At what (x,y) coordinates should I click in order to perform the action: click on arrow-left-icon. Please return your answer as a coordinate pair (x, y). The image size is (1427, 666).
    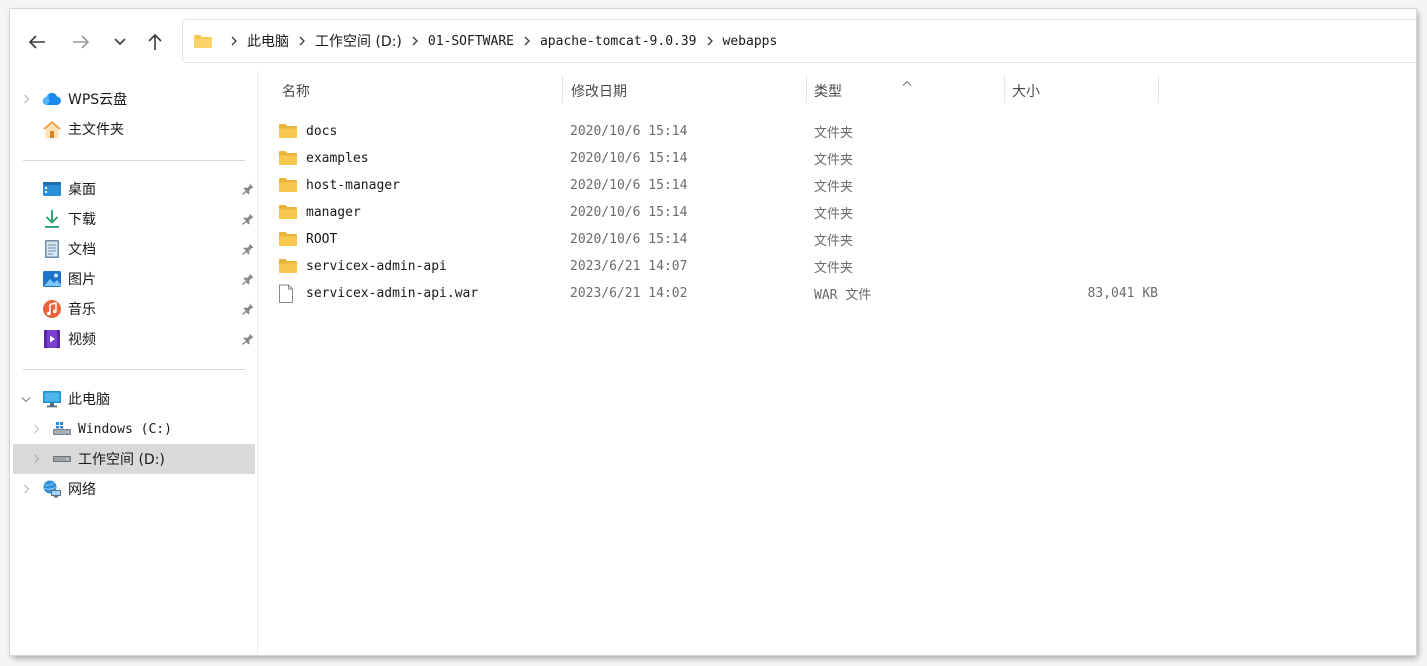
    Looking at the image, I should click on (36, 42).